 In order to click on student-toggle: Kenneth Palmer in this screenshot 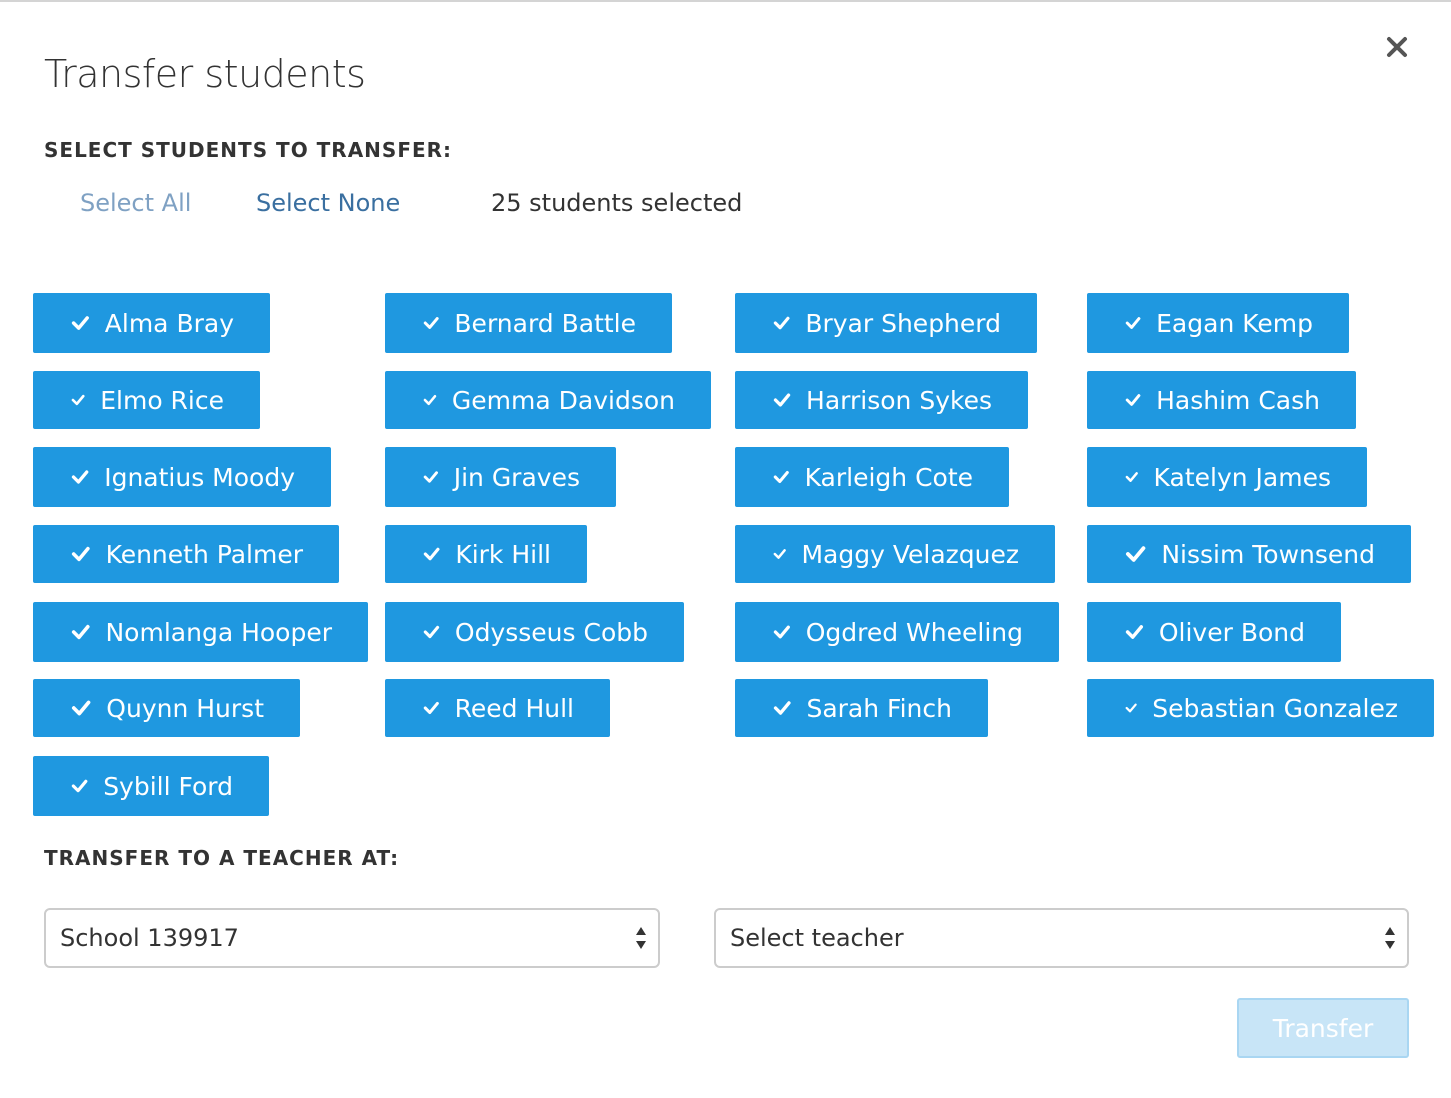, I will do `click(186, 554)`.